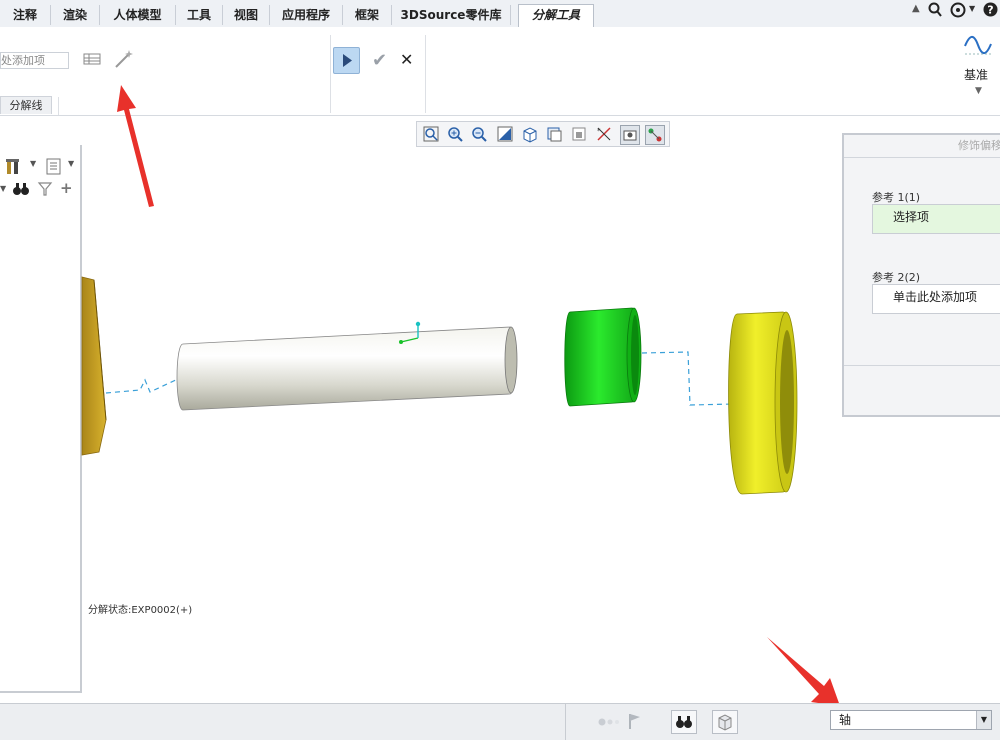 The image size is (1000, 740). Describe the element at coordinates (556, 16) in the screenshot. I see `tab-explode-tool: 分解工具` at that location.